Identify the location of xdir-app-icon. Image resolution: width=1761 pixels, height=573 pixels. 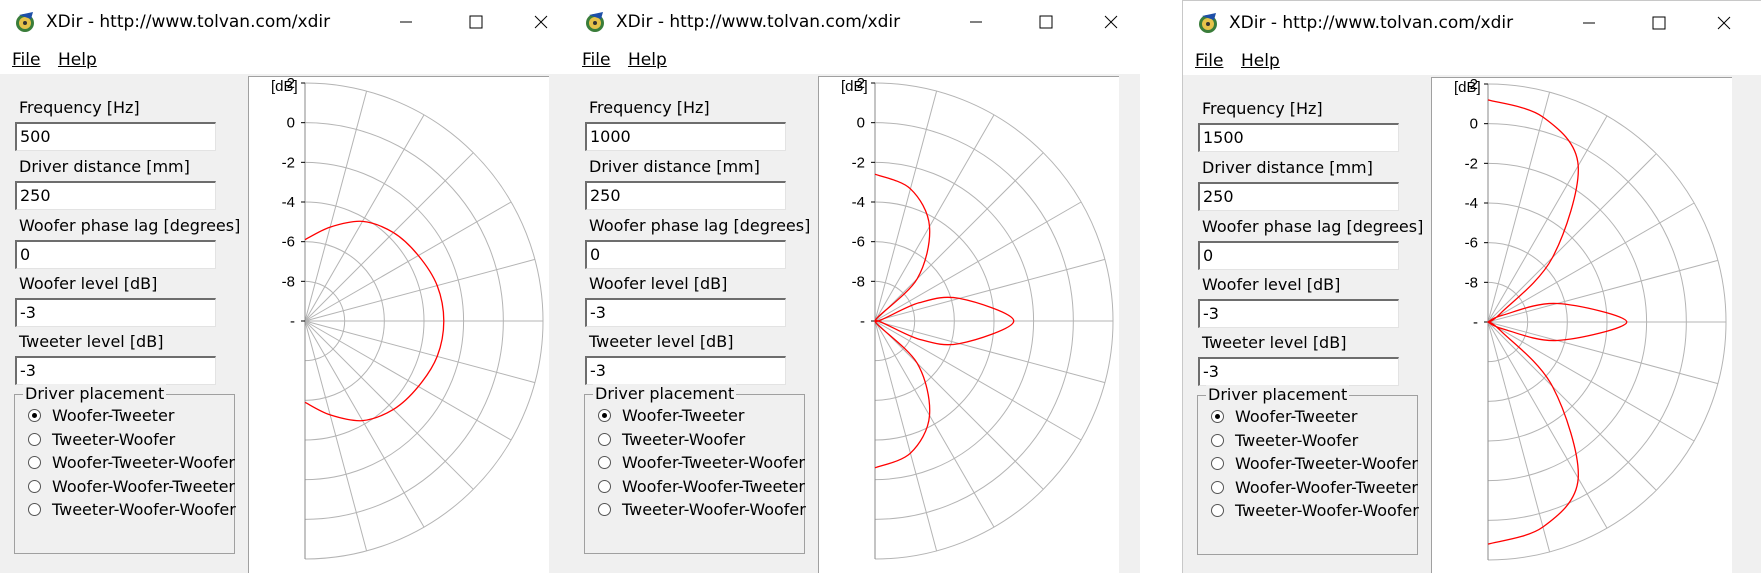
(25, 22).